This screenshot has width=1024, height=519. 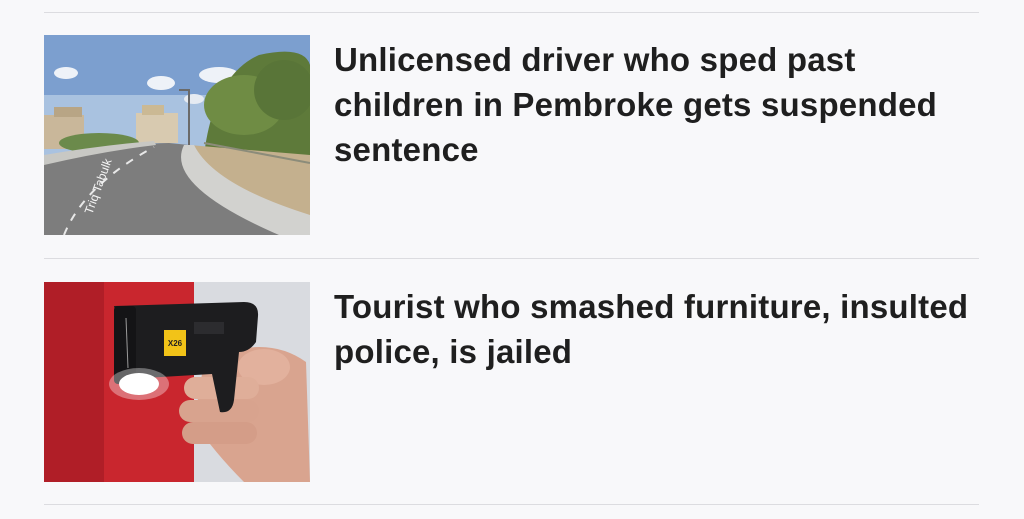 What do you see at coordinates (511, 504) in the screenshot?
I see `divider-bottom` at bounding box center [511, 504].